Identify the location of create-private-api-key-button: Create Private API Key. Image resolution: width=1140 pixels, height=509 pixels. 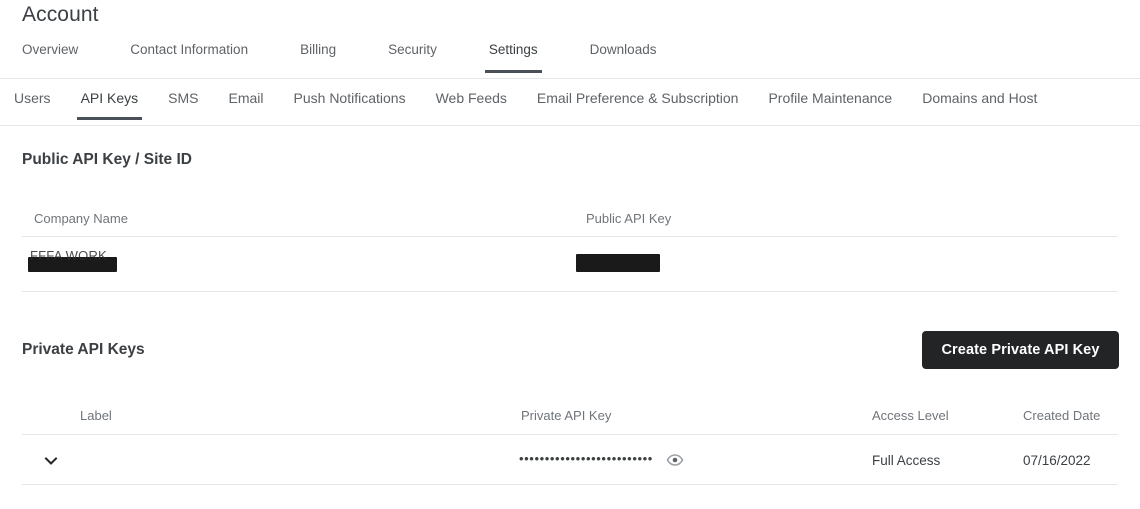
(1020, 350).